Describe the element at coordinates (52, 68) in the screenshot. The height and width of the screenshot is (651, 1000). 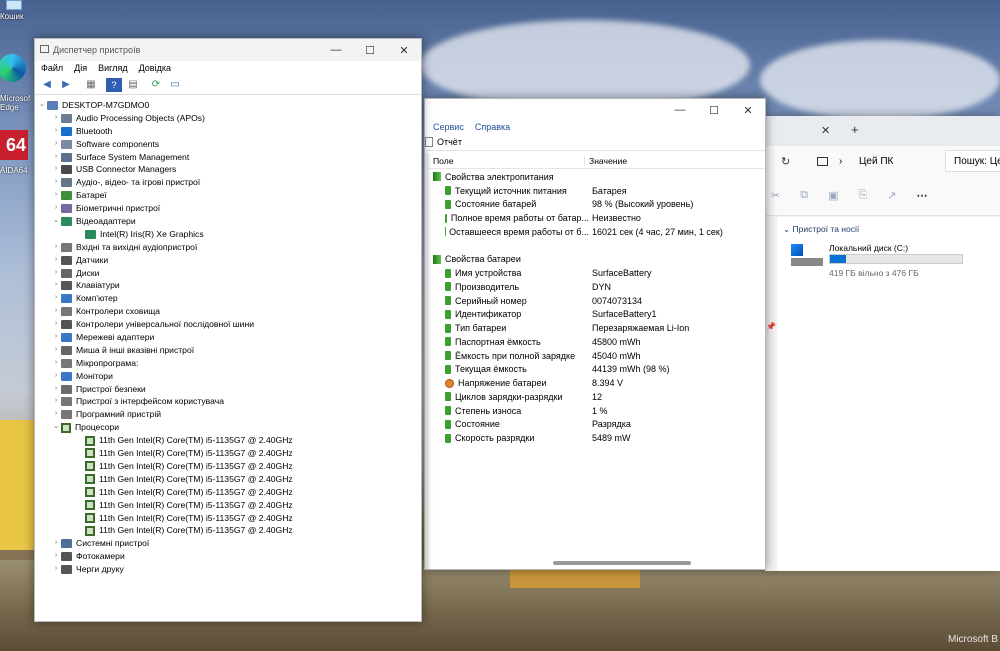
I see `menu-file: Файл` at that location.